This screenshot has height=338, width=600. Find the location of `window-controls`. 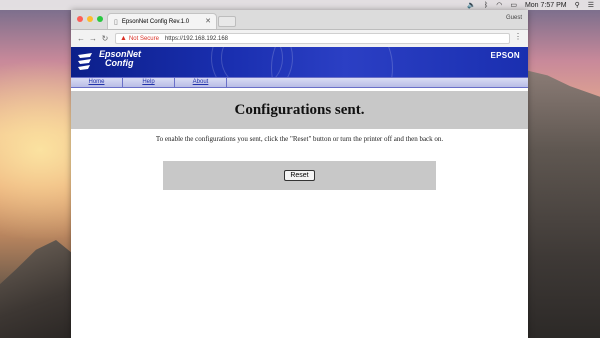

window-controls is located at coordinates (90, 19).